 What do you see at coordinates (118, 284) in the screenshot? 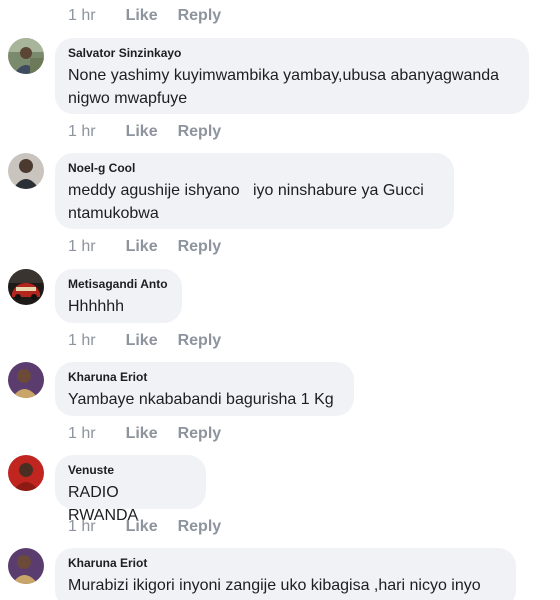
I see `comment-author: Metisagandi Anto` at bounding box center [118, 284].